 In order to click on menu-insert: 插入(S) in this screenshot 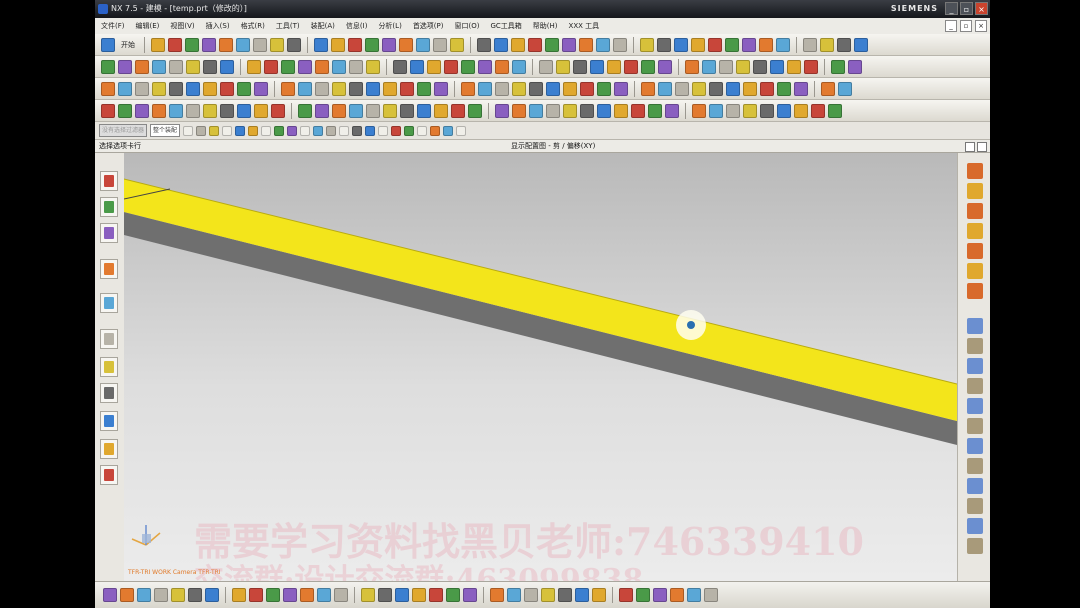, I will do `click(218, 26)`.